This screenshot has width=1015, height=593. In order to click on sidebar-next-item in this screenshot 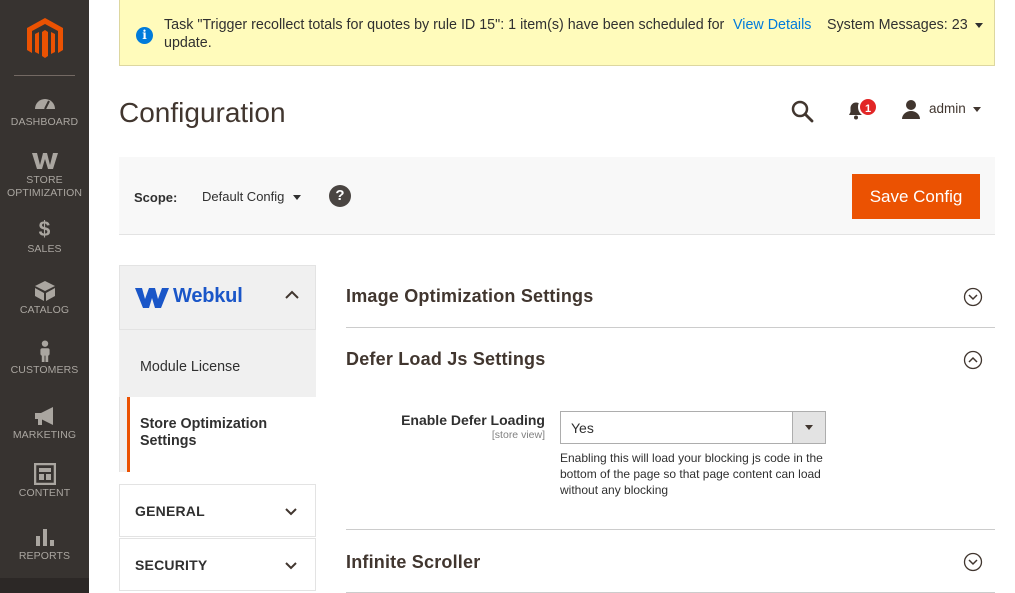, I will do `click(44, 585)`.